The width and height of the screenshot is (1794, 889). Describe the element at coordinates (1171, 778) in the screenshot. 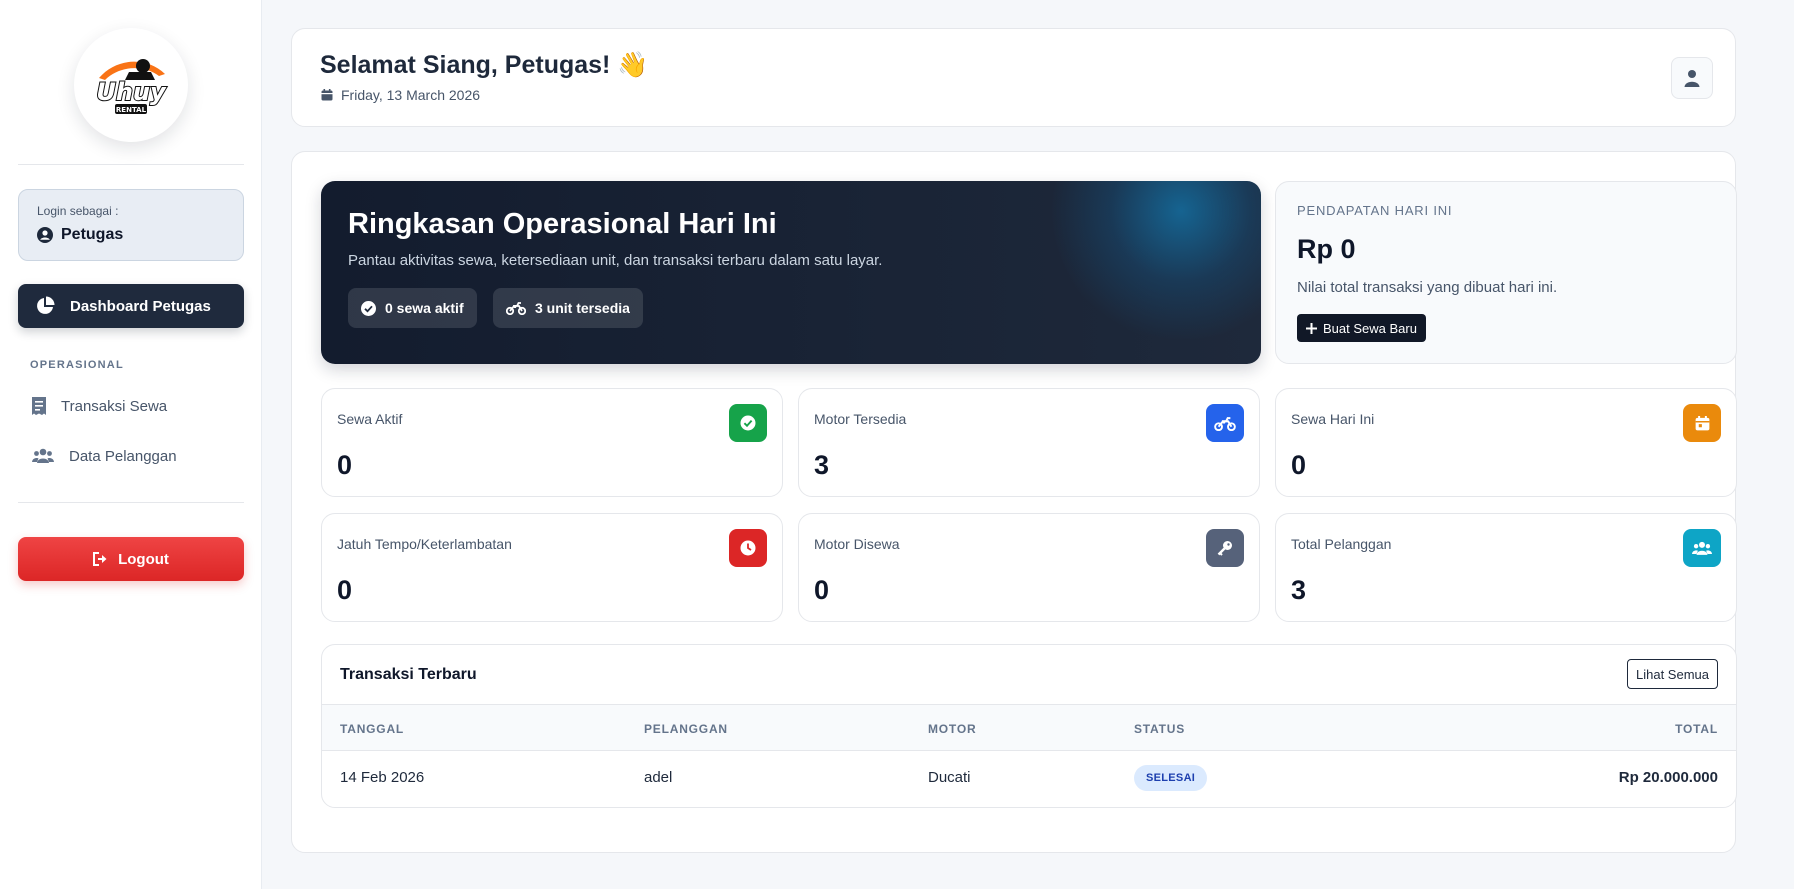

I see `status-badge: SELESAI` at that location.